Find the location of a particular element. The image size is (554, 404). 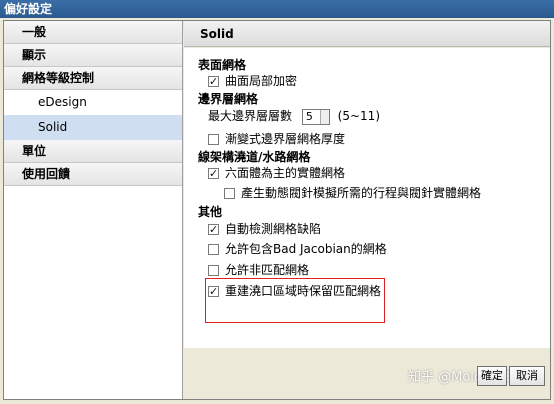

gradual-thickness-option: 漸變式邊界層網格厚度 is located at coordinates (276, 139).